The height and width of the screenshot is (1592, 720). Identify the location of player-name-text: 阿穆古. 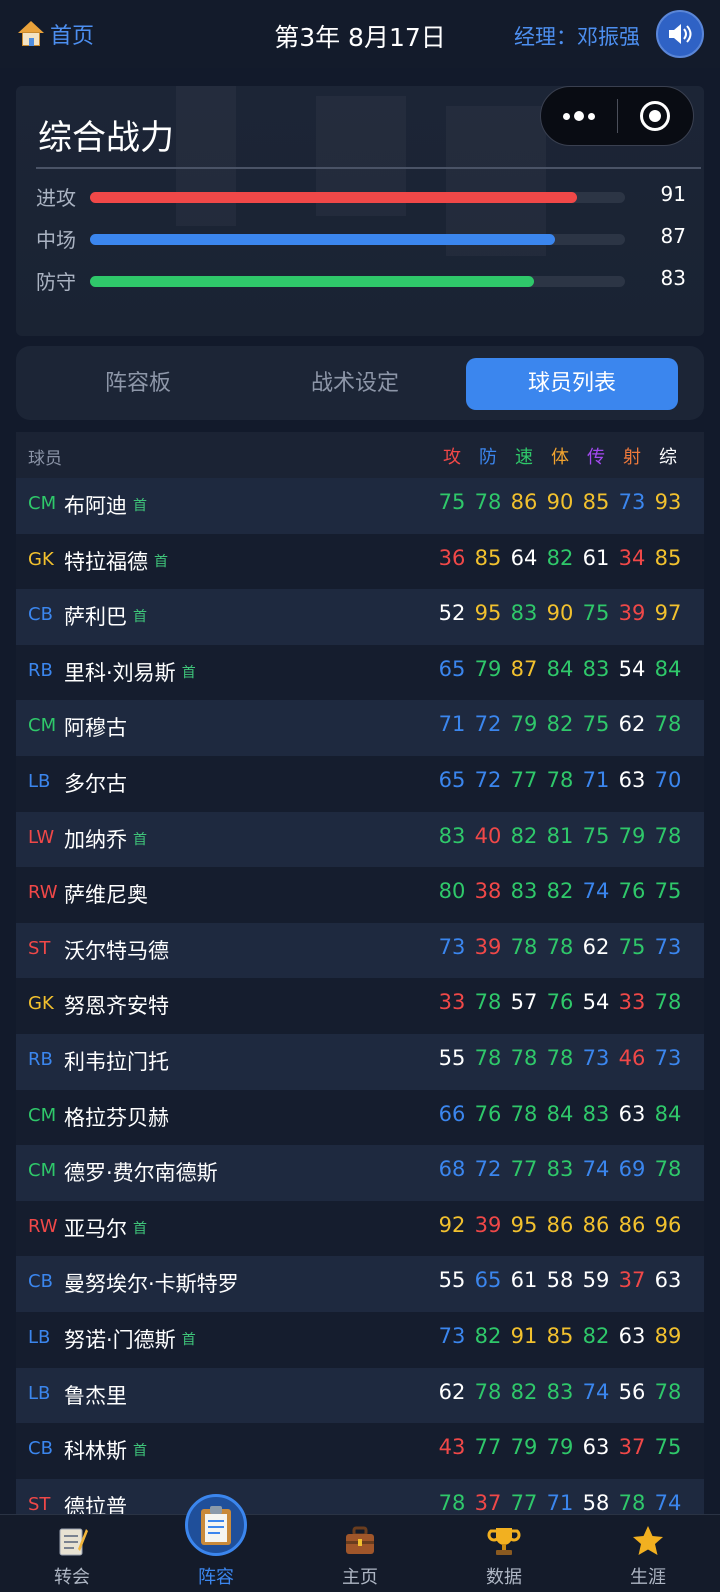
(95, 728).